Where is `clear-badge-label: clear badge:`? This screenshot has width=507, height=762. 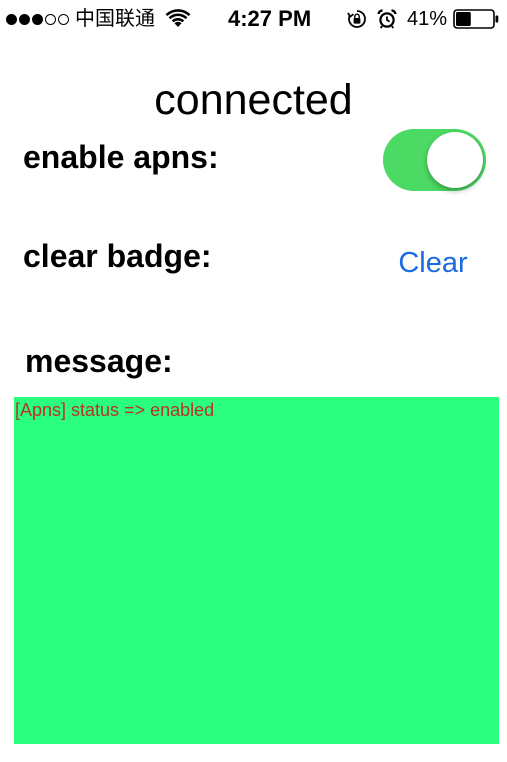 clear-badge-label: clear badge: is located at coordinates (117, 256).